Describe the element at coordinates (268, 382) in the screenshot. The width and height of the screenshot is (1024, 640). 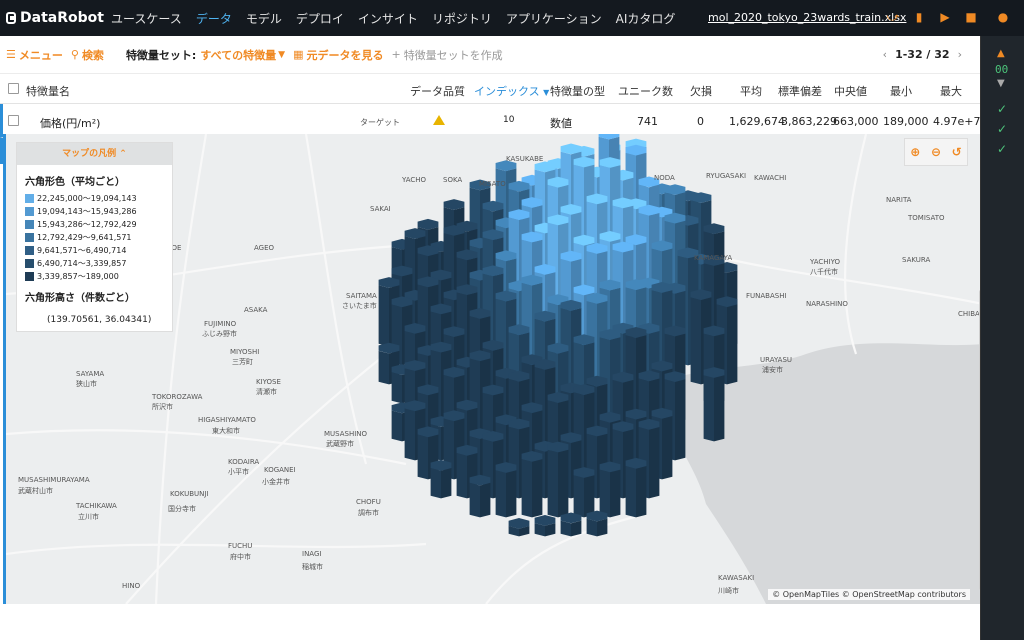
I see `map-place-label: KIYOSE` at that location.